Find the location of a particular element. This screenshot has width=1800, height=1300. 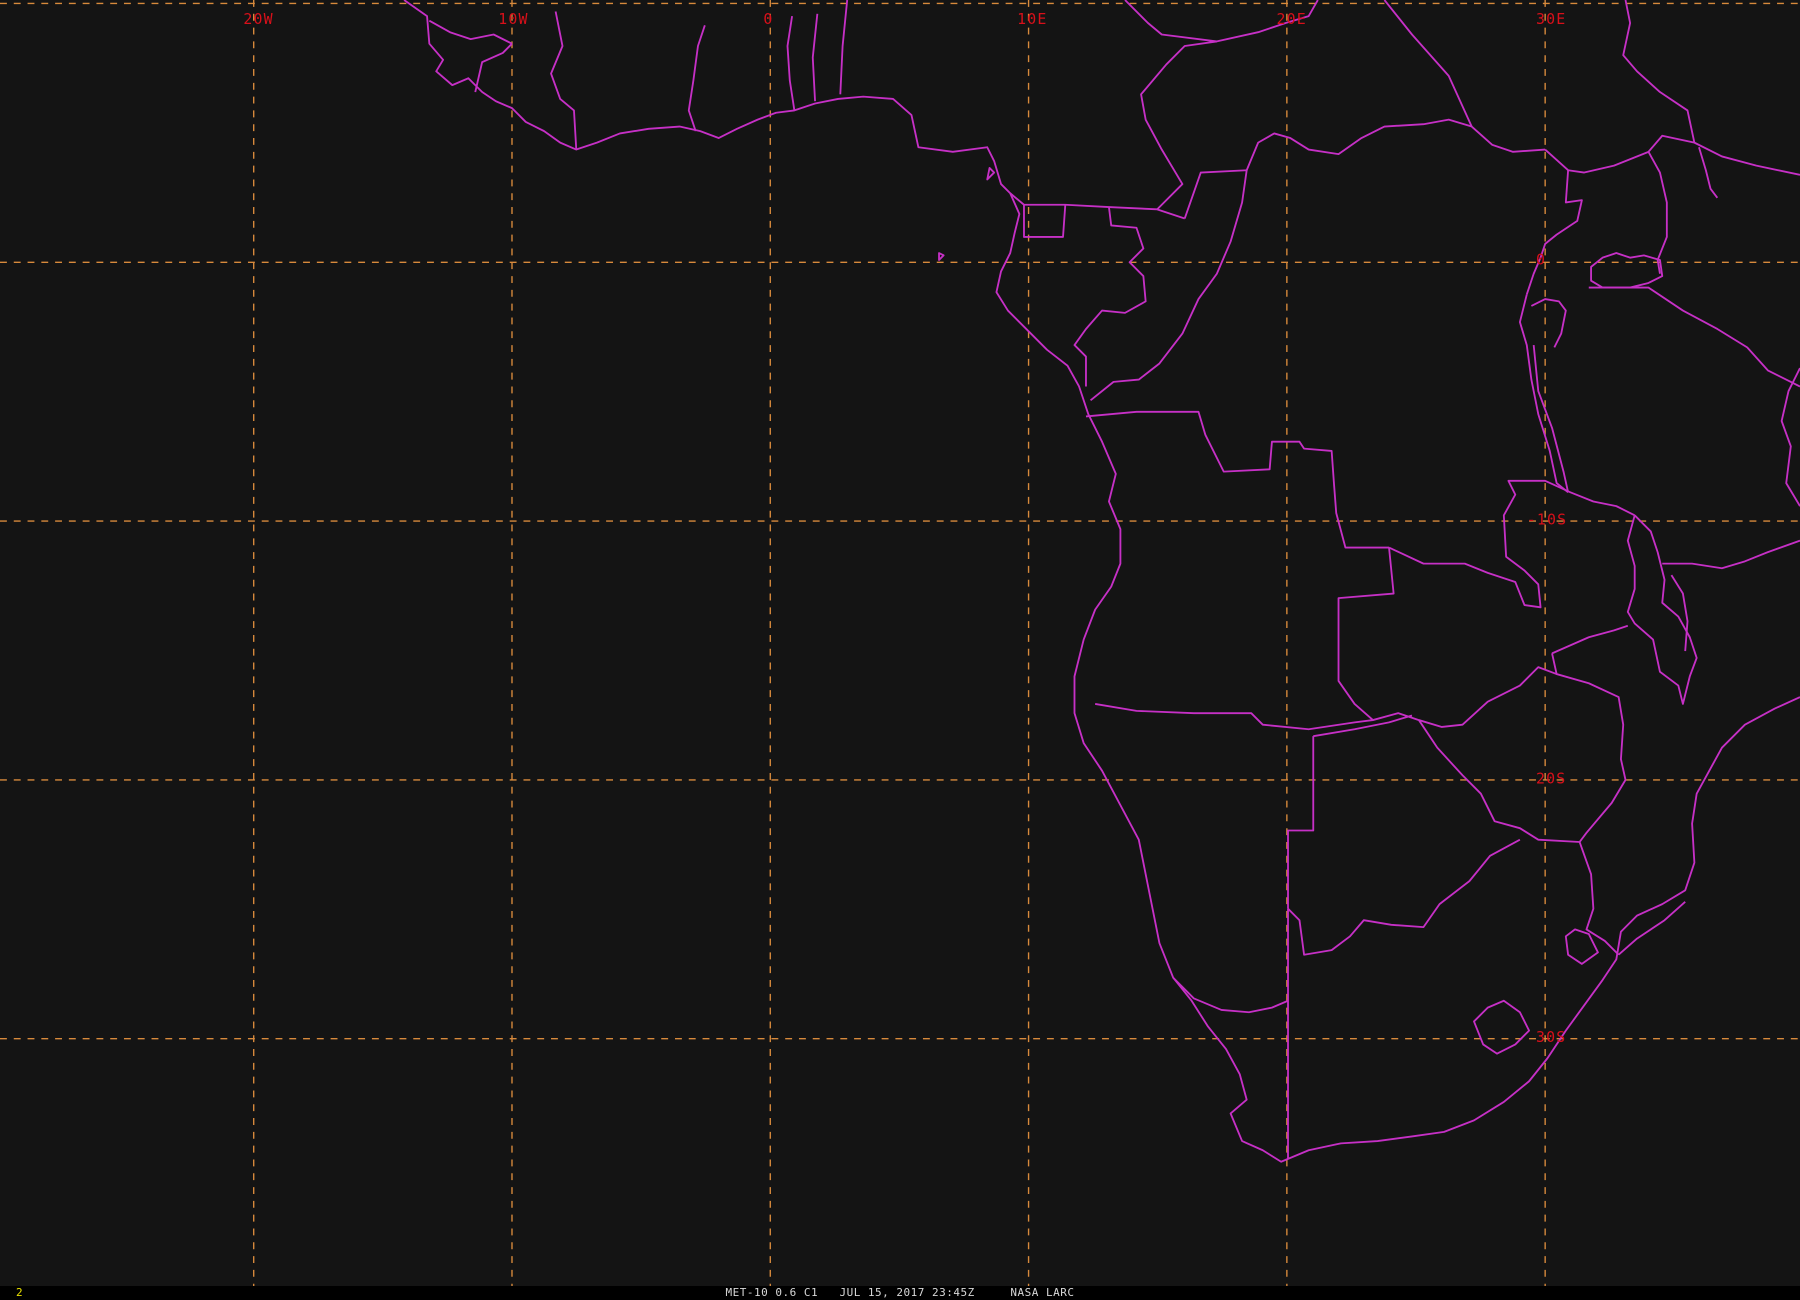

border-namibia-botswana is located at coordinates (1301, 822).